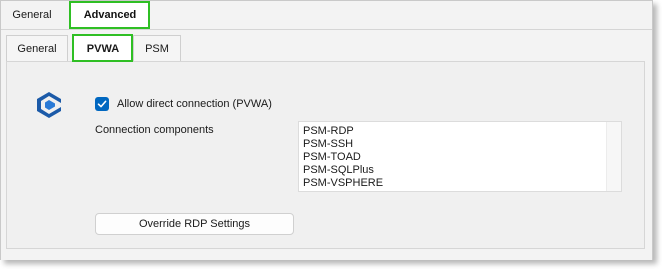 The image size is (662, 269). What do you see at coordinates (49, 105) in the screenshot?
I see `cyberark-logo-icon` at bounding box center [49, 105].